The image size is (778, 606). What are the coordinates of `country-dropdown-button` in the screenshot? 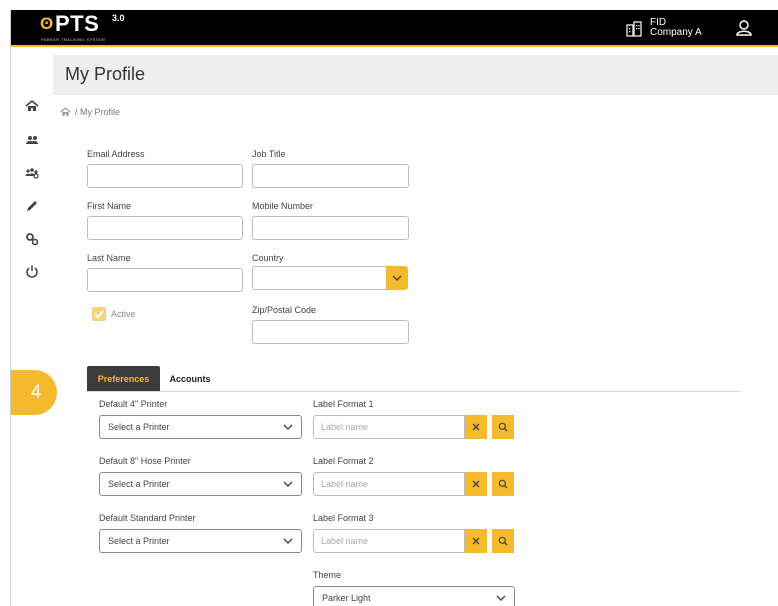 It's located at (397, 278).